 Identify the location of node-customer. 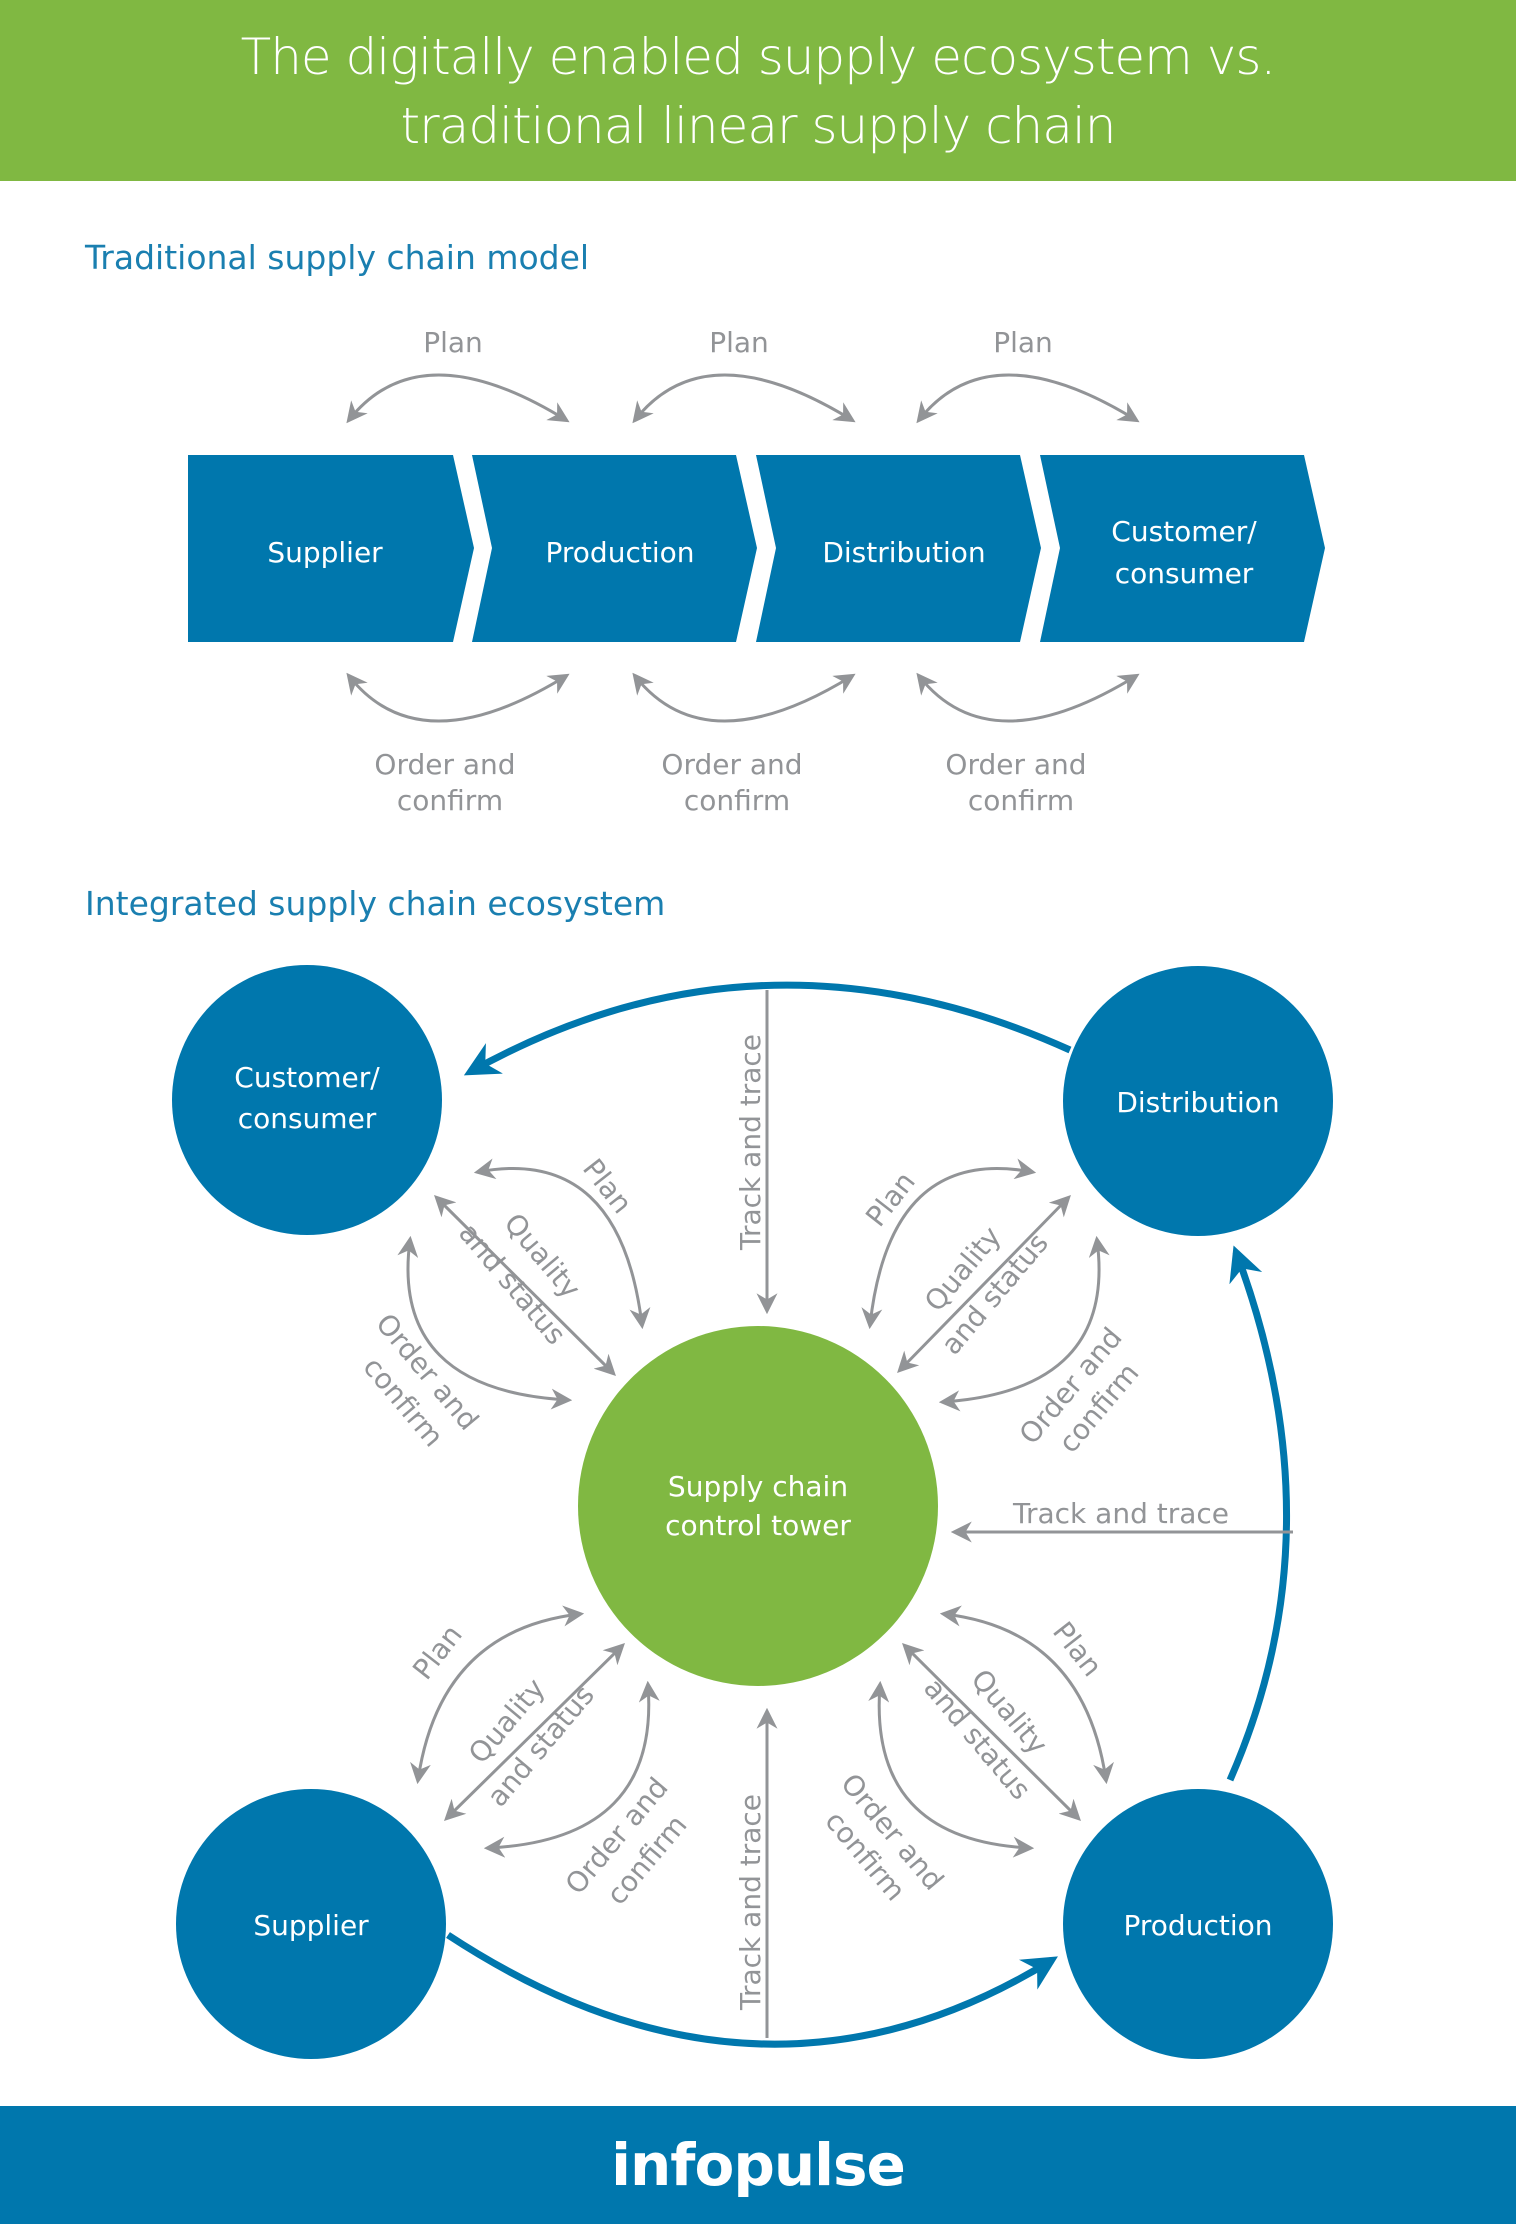
(307, 1100).